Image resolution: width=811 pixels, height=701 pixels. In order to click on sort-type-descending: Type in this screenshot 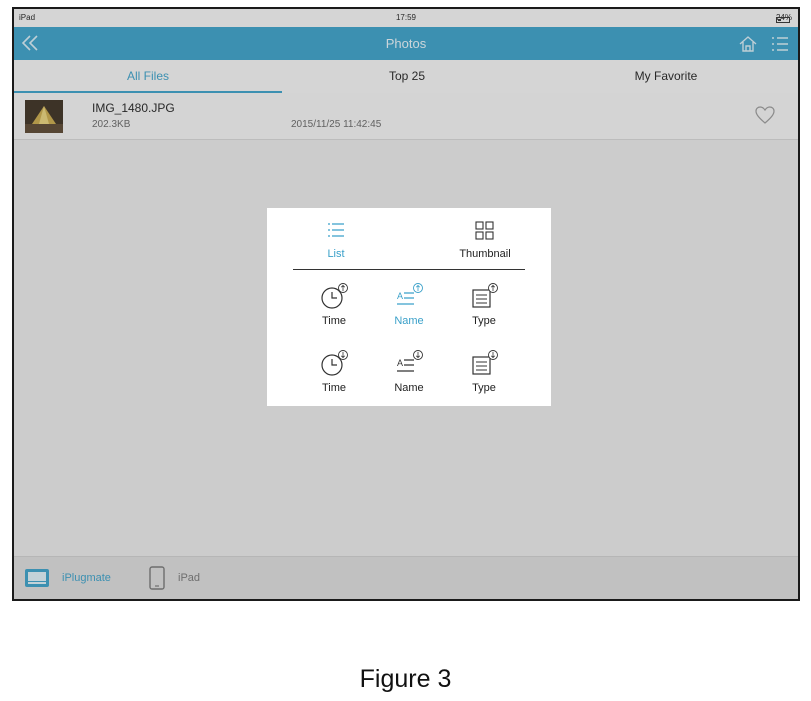, I will do `click(484, 371)`.